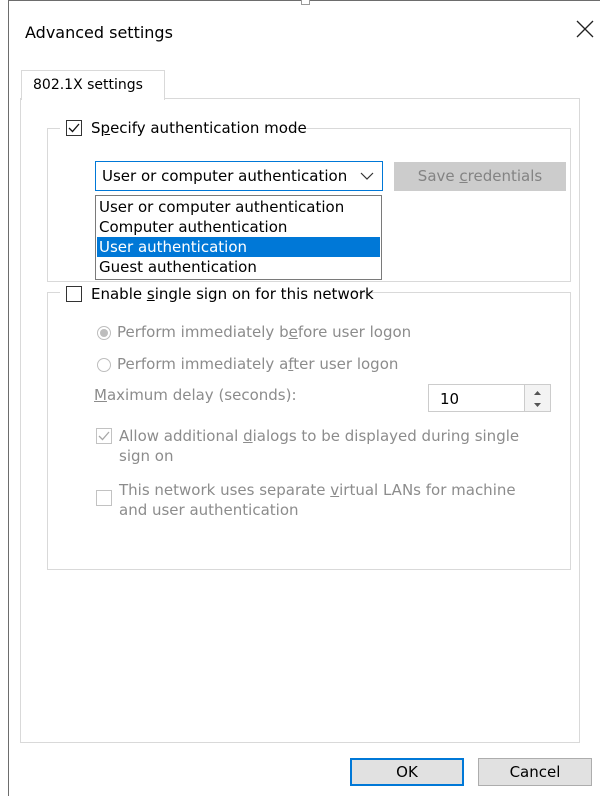 The image size is (600, 796). I want to click on tab-8021x-settings: 802.1X settings, so click(93, 85).